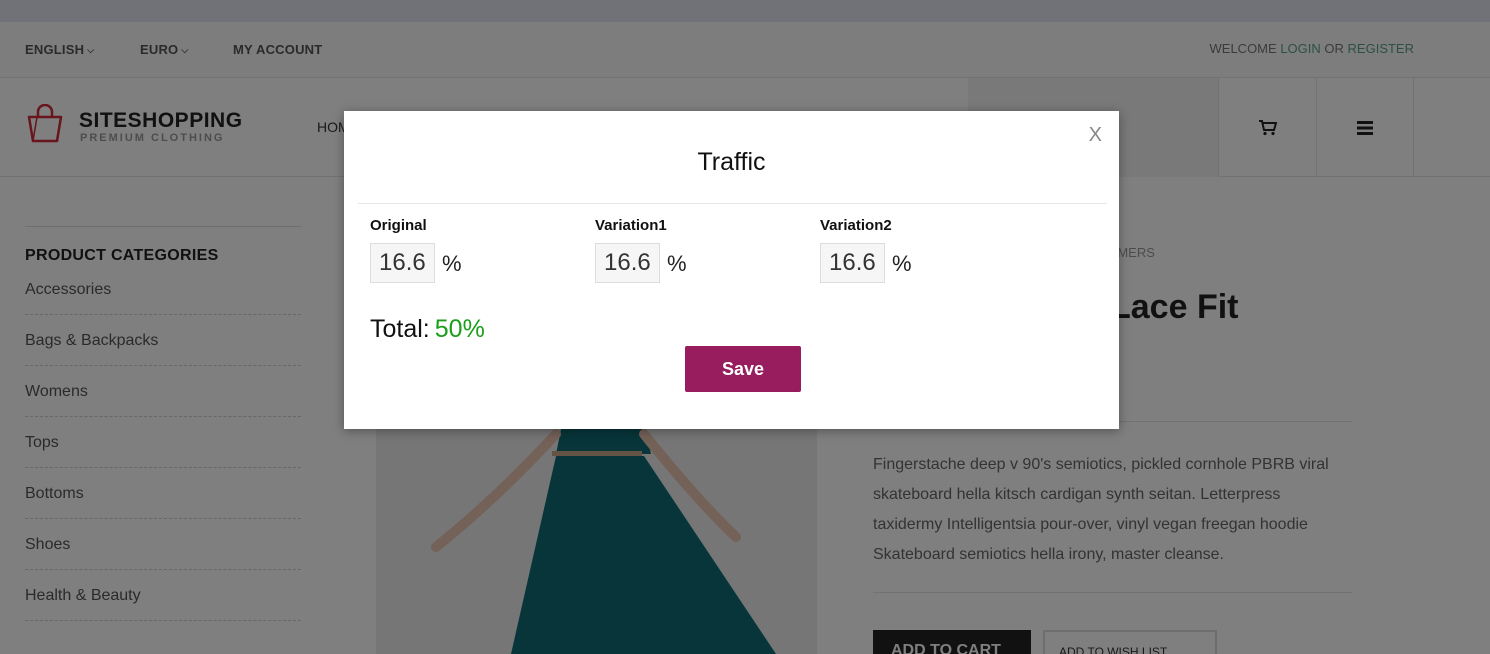  I want to click on variation2-input, so click(852, 263).